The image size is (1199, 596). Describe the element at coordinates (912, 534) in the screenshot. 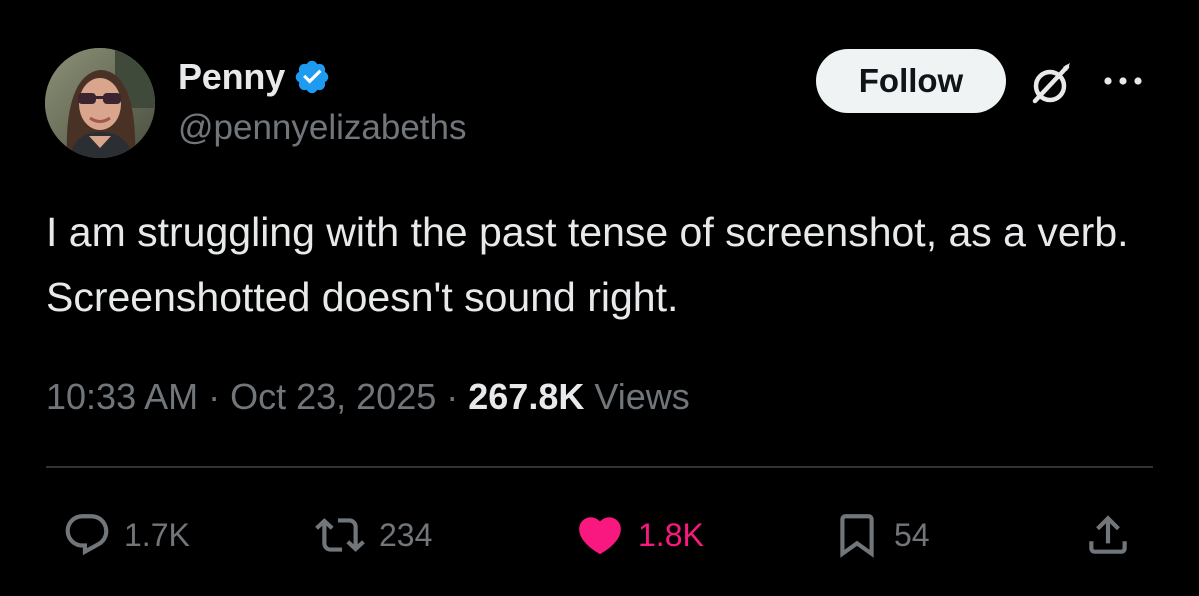

I see `bookmark-count: 54` at that location.